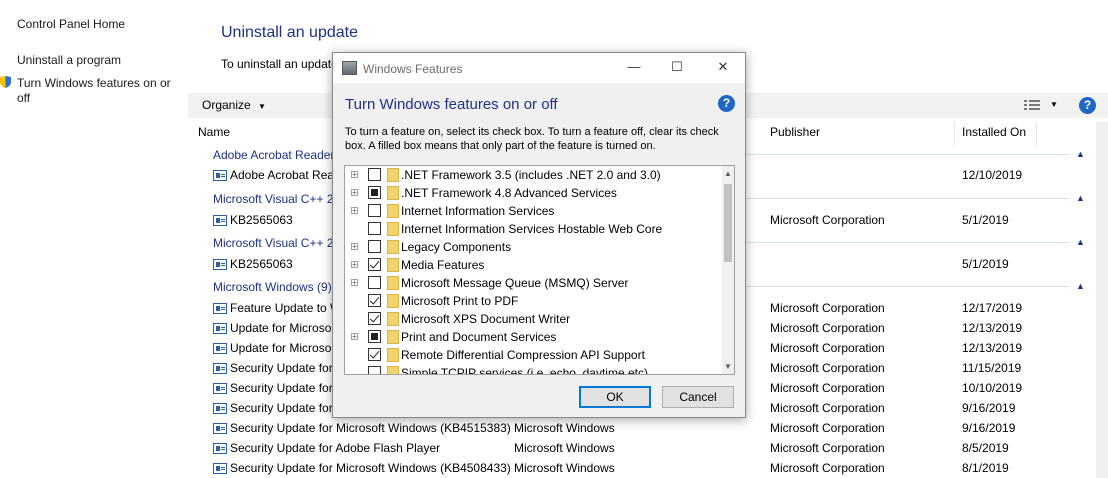 The height and width of the screenshot is (478, 1108). I want to click on feature-label: Media Features, so click(443, 265).